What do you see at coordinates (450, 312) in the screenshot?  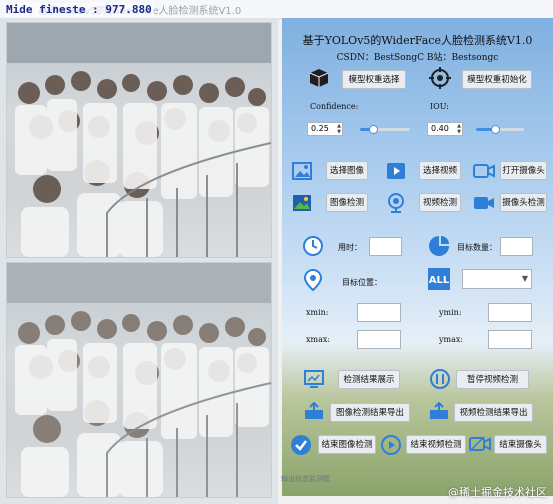 I see `ymin-label: ymin:` at bounding box center [450, 312].